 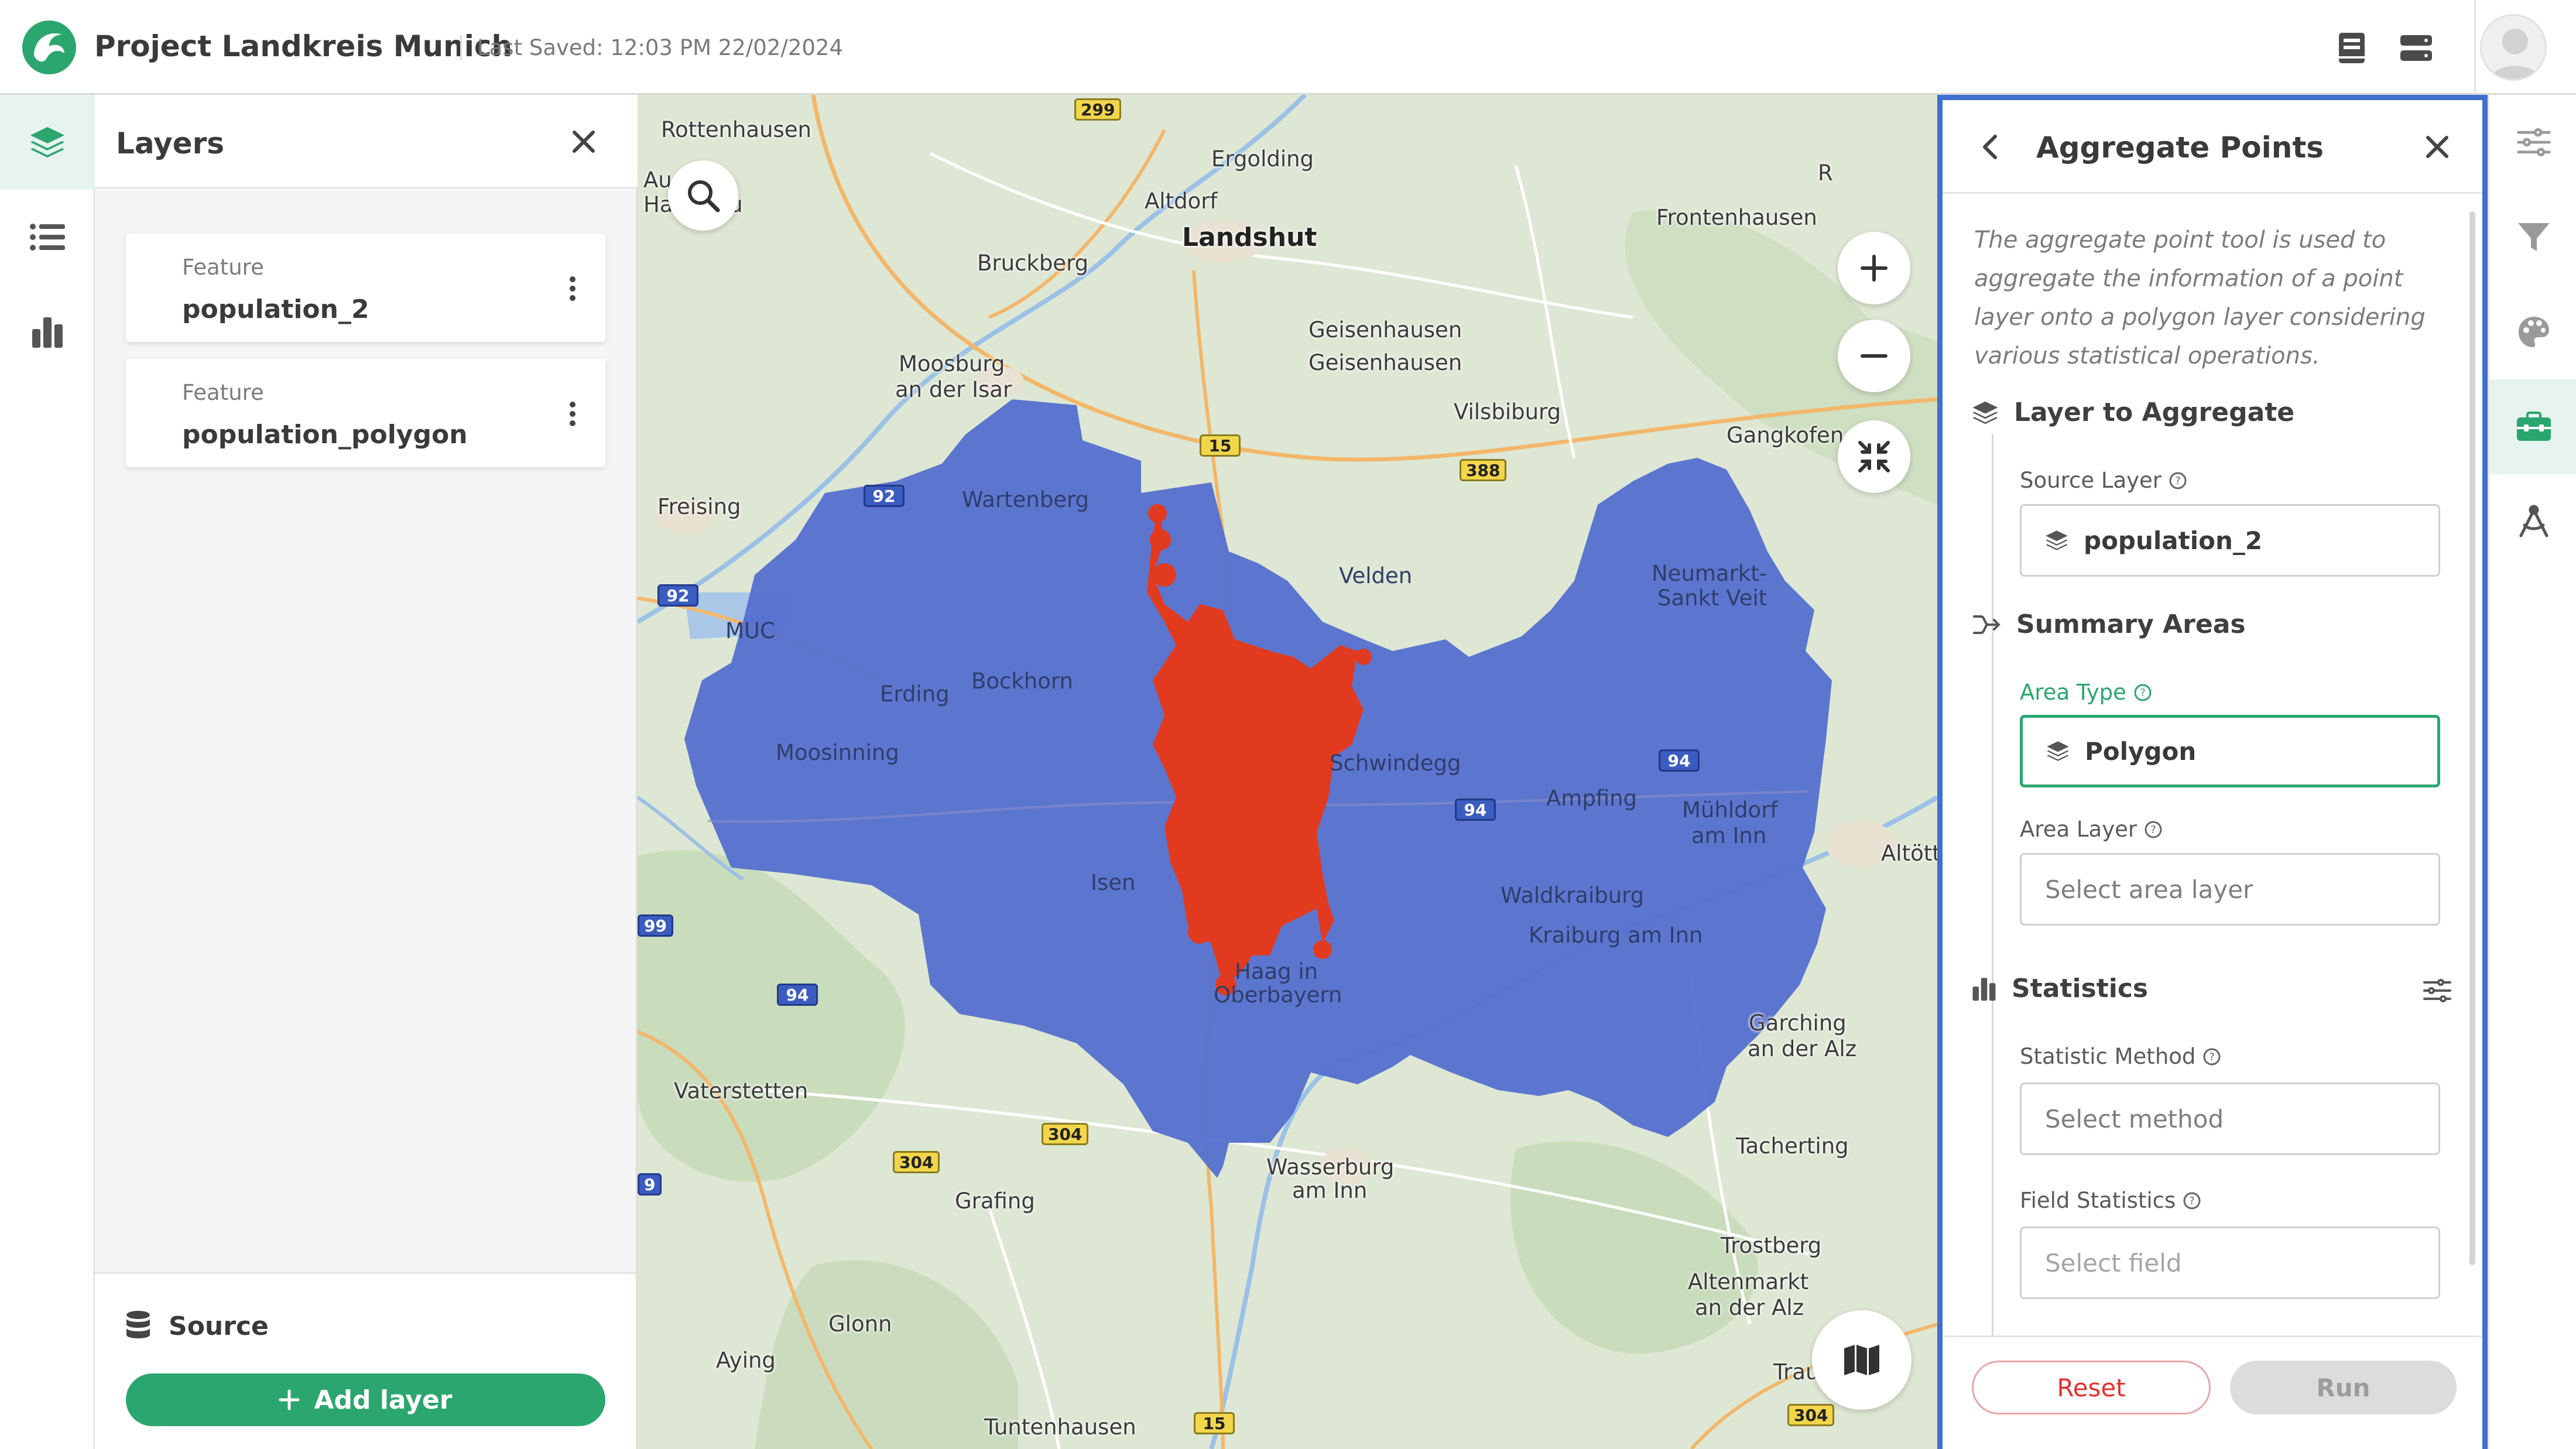 What do you see at coordinates (2134, 1118) in the screenshot?
I see `placeholder-text: Select method` at bounding box center [2134, 1118].